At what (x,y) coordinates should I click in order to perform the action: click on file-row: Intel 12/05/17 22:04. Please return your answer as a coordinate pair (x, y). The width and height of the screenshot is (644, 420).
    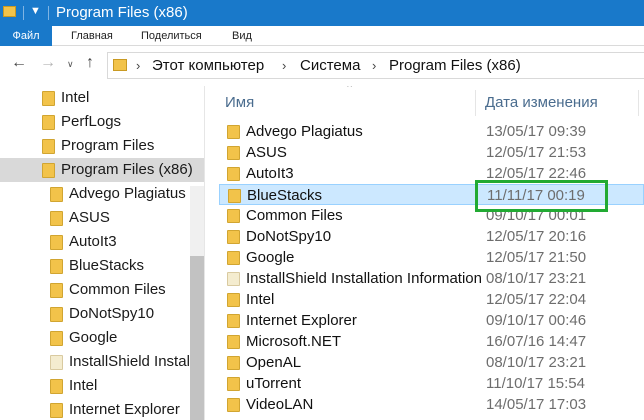
    Looking at the image, I should click on (431, 299).